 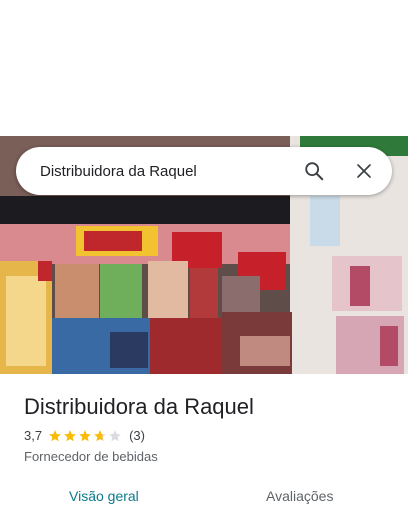 What do you see at coordinates (156, 171) in the screenshot?
I see `search-input: Distribuidora da Raquel` at bounding box center [156, 171].